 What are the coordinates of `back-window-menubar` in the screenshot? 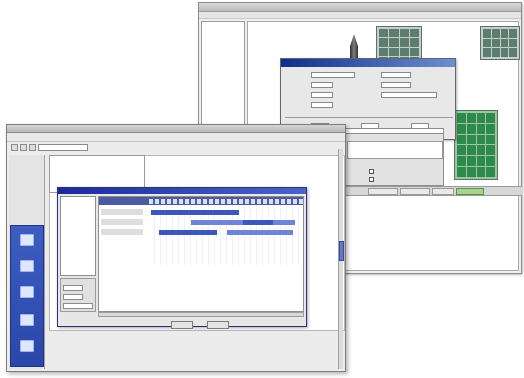 It's located at (360, 15).